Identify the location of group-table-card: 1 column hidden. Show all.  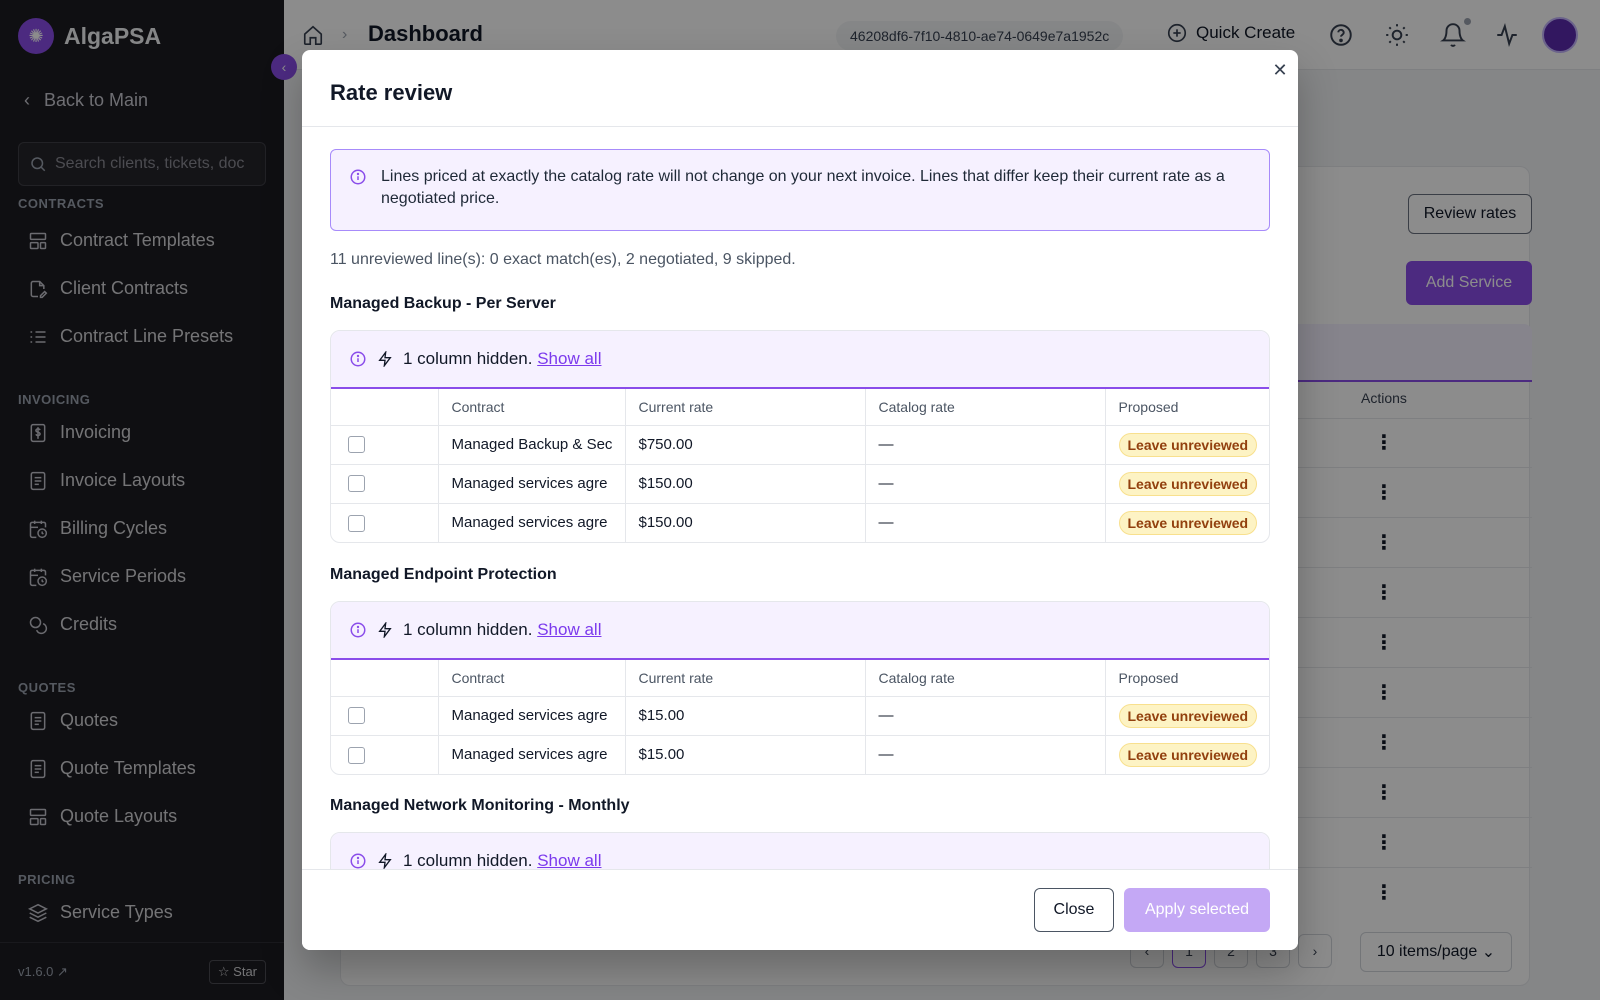
(800, 850).